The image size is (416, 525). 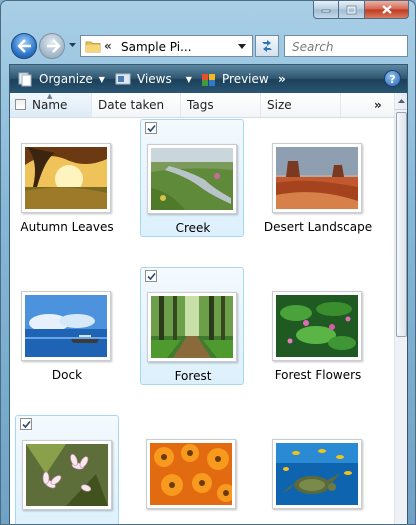 I want to click on column-header-row: ▲ Name Date taken Tags Size », so click(x=202, y=105).